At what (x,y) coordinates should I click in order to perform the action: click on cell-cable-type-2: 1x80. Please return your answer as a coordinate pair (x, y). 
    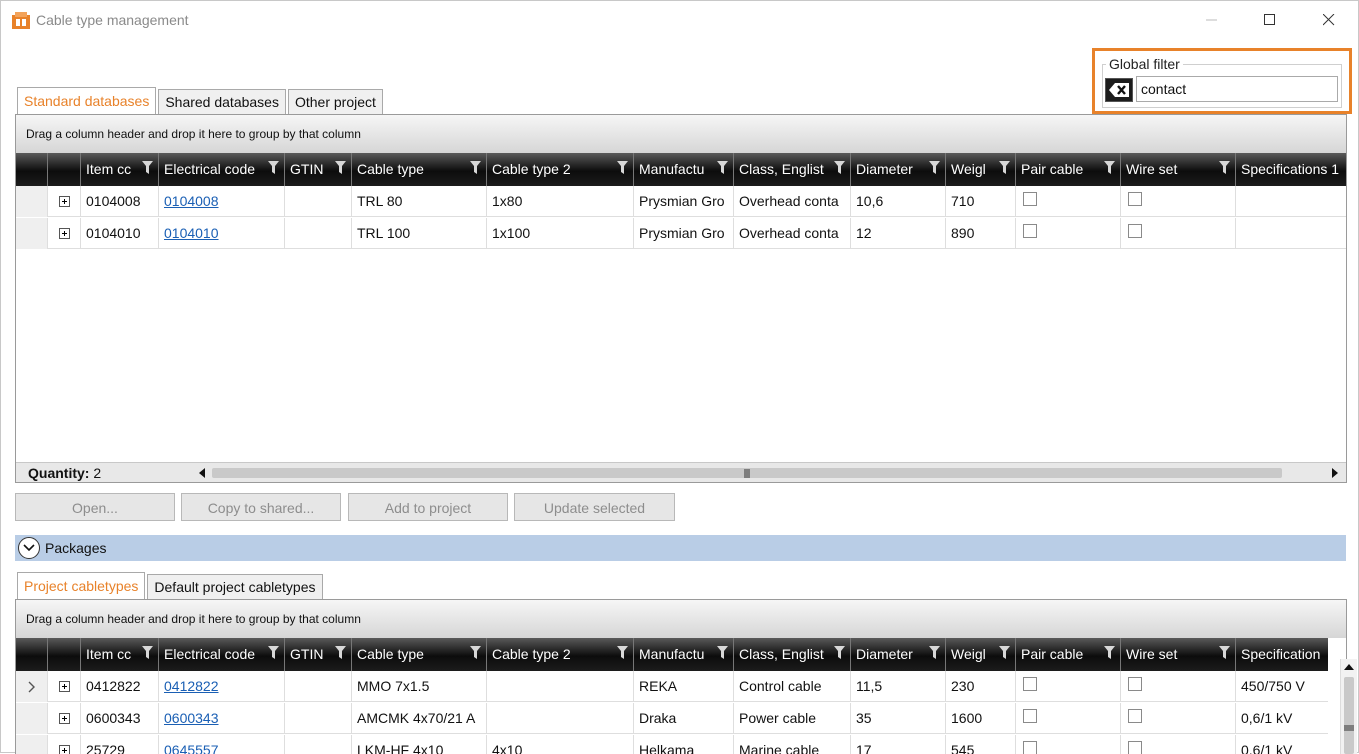
    Looking at the image, I should click on (560, 201).